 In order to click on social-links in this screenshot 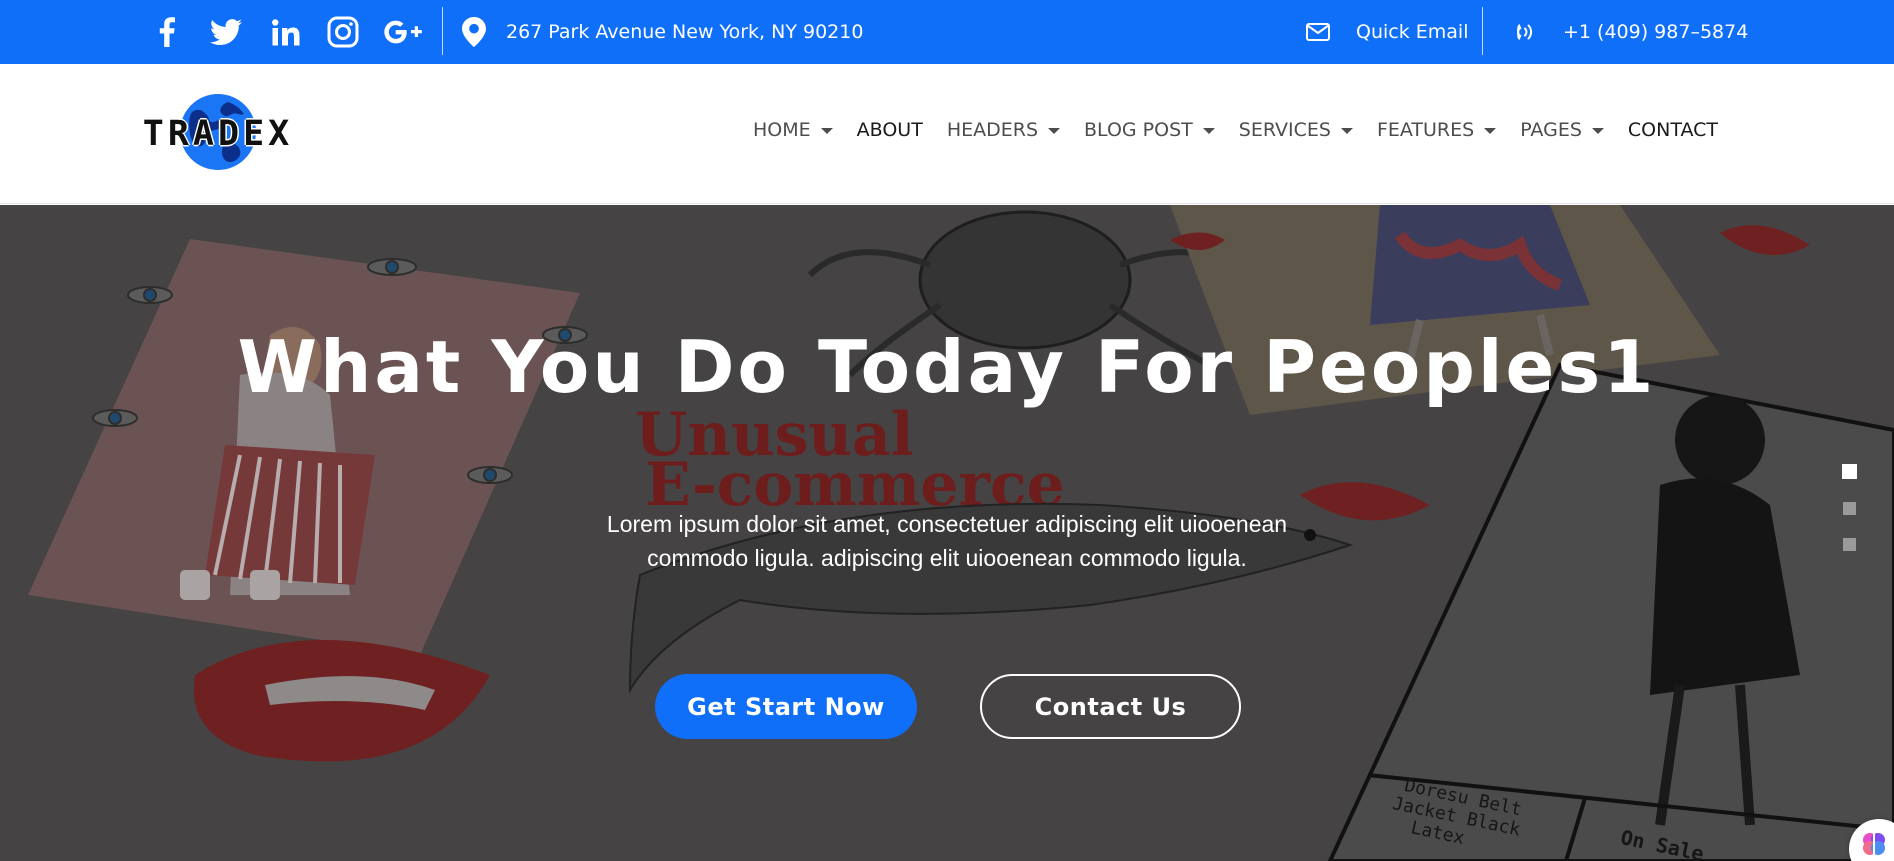, I will do `click(288, 32)`.